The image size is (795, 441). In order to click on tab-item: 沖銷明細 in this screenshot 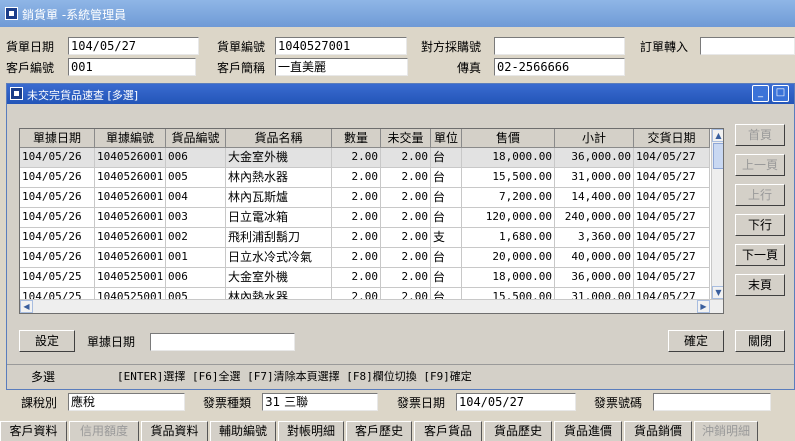, I will do `click(726, 431)`.